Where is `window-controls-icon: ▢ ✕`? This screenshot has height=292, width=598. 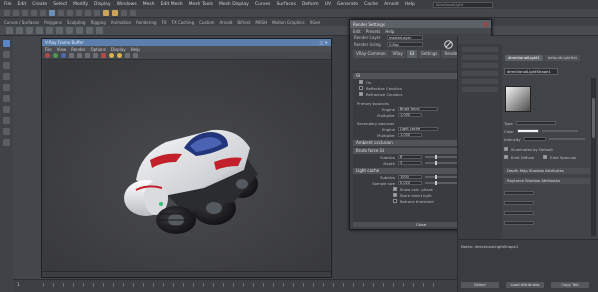 window-controls-icon: ▢ ✕ is located at coordinates (324, 42).